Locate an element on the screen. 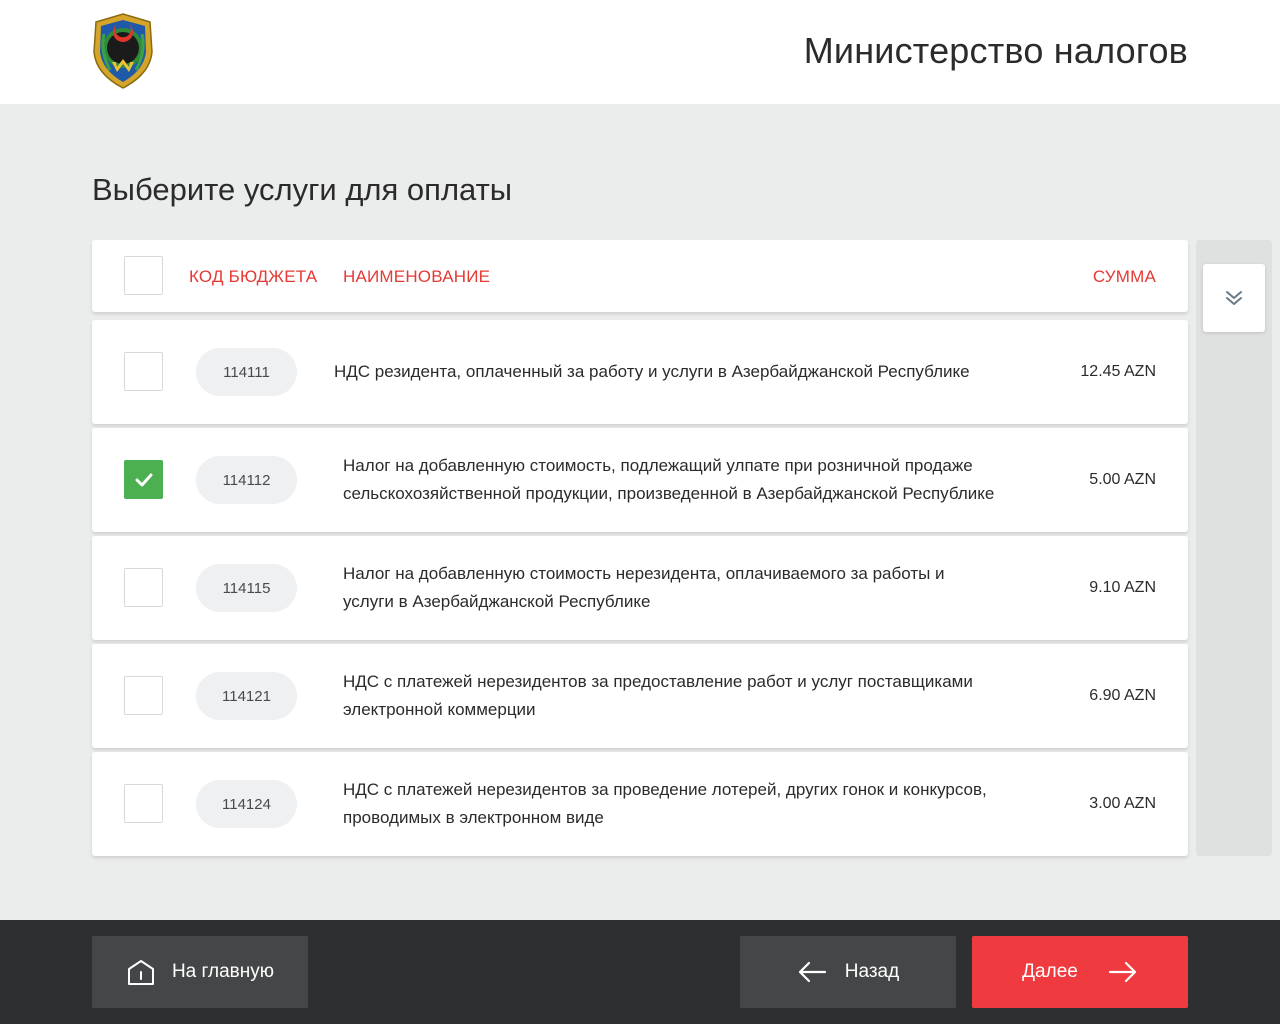  checkmark-icon is located at coordinates (143, 479).